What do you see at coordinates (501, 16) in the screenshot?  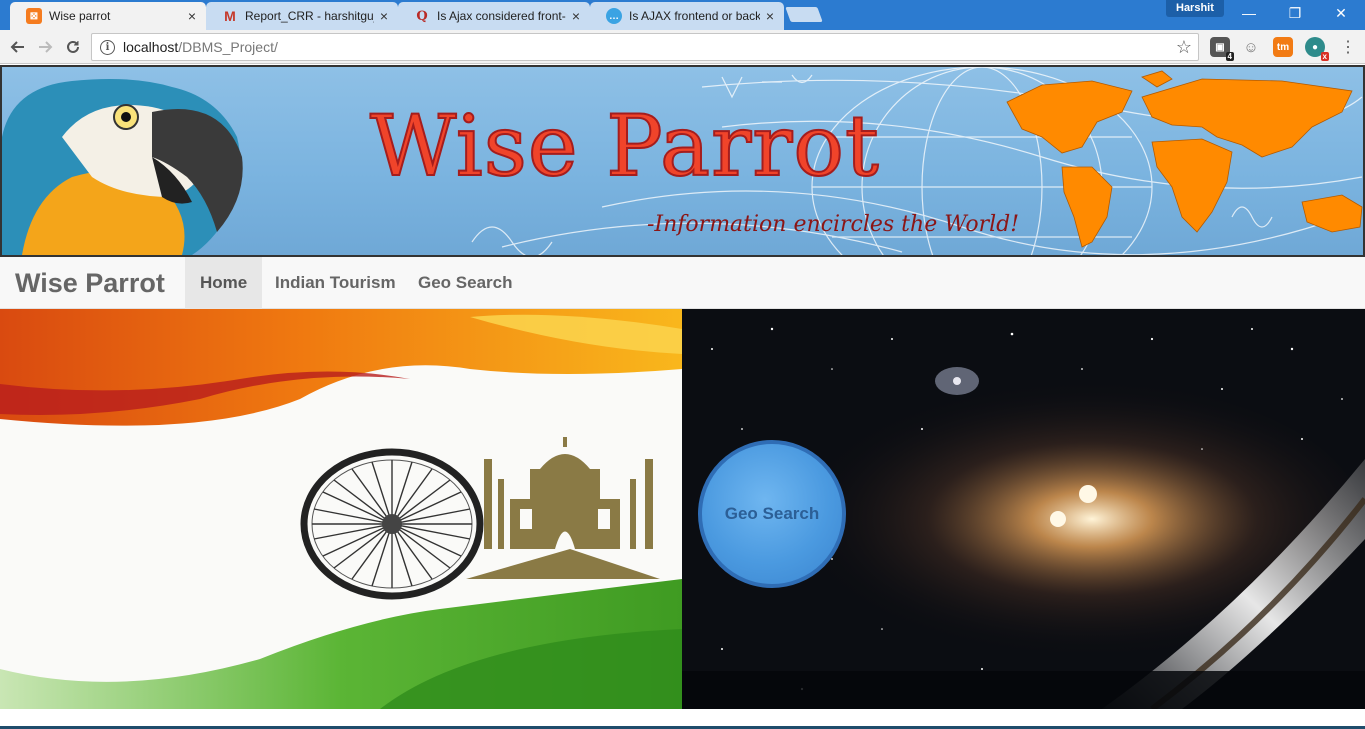 I see `tab-title: Is Ajax considered front-` at bounding box center [501, 16].